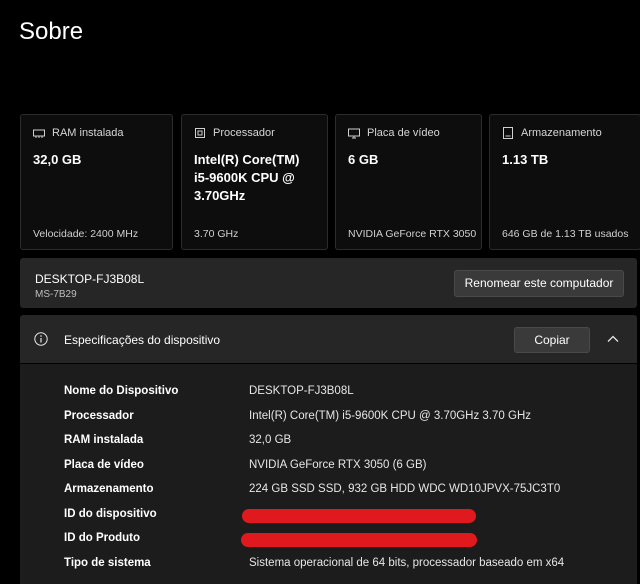 The width and height of the screenshot is (640, 584). I want to click on gpu-icon, so click(354, 133).